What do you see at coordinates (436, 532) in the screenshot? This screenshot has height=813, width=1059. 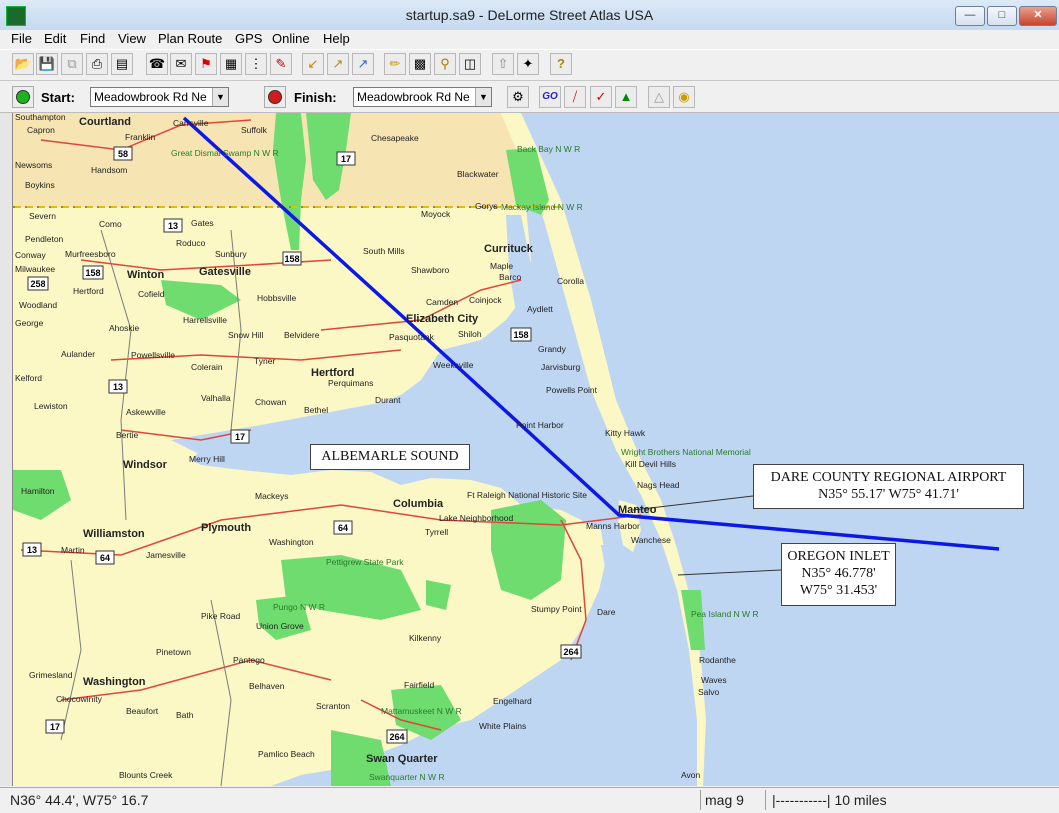 I see `place-label: Tyrrell` at bounding box center [436, 532].